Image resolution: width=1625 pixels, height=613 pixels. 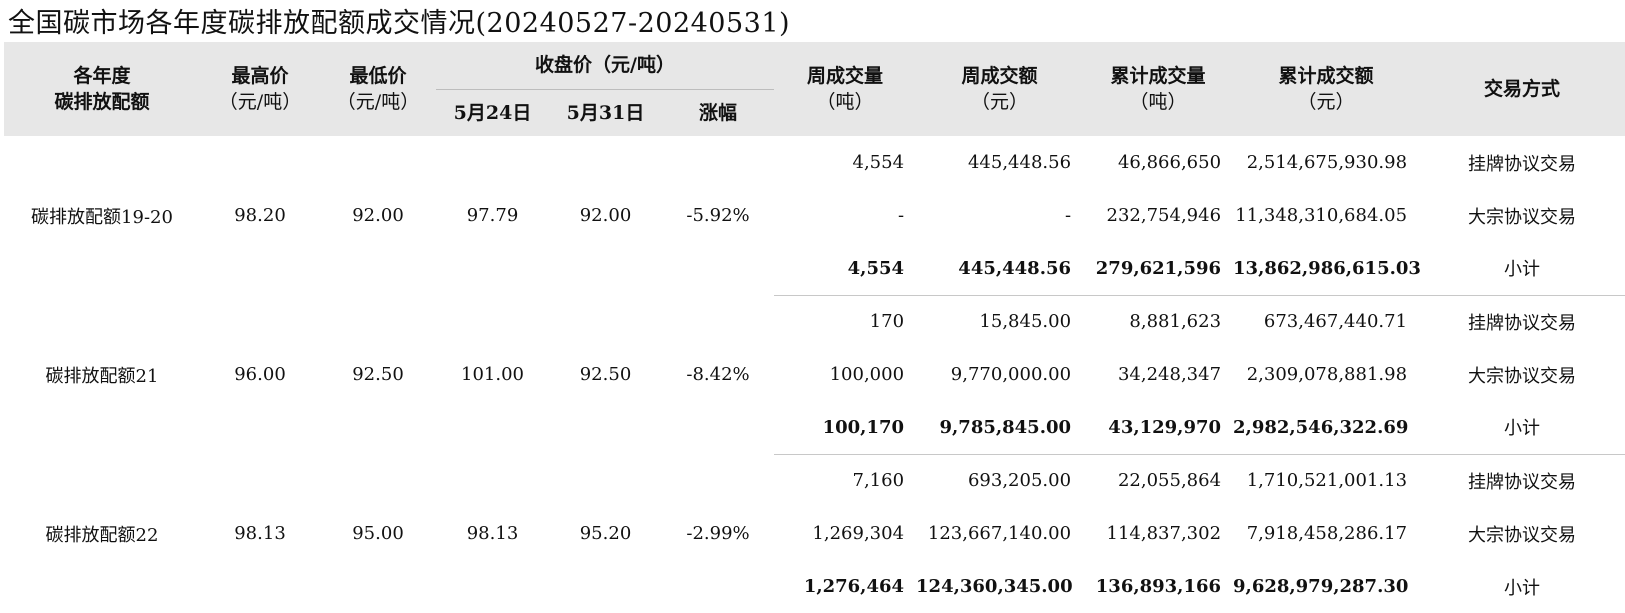 What do you see at coordinates (1164, 533) in the screenshot?
I see `cum-volume: 114,837,302` at bounding box center [1164, 533].